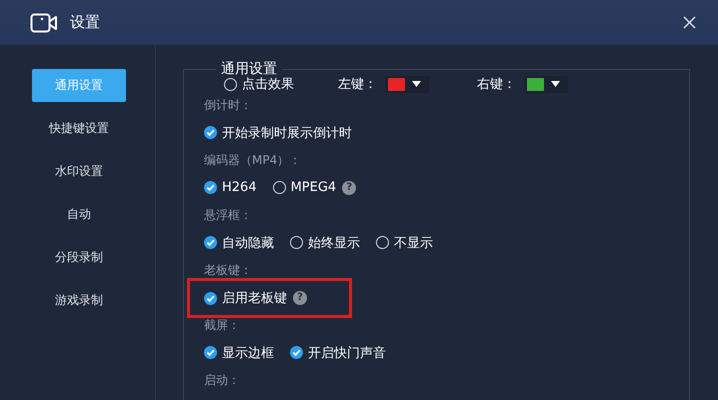 The width and height of the screenshot is (718, 400). I want to click on option: 启用老板键 ?, so click(255, 298).